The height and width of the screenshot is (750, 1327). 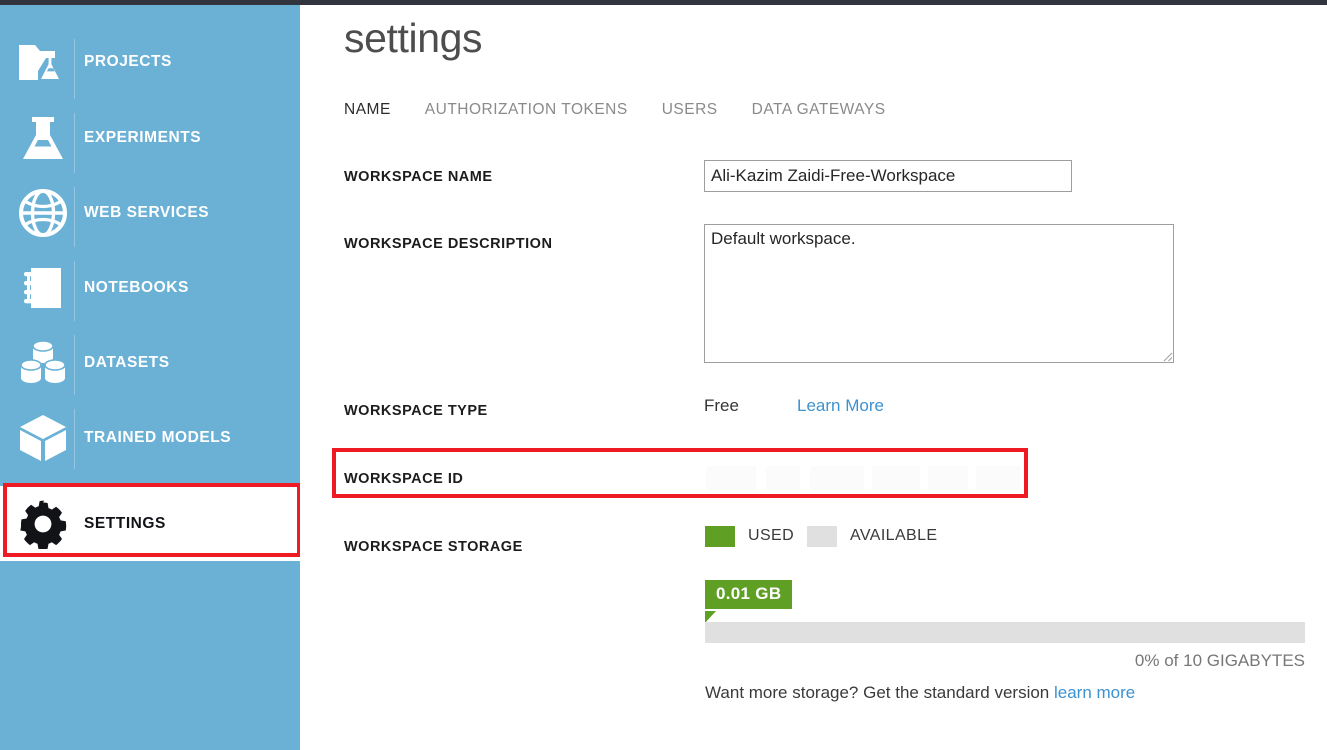 What do you see at coordinates (143, 137) in the screenshot?
I see `sidebar-item-label: EXPERIMENTS` at bounding box center [143, 137].